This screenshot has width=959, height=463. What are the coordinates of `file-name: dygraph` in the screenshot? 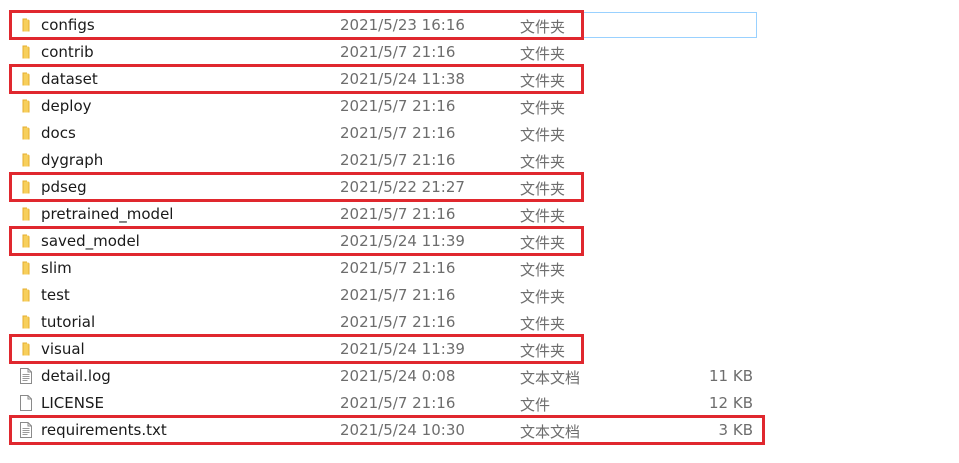 It's located at (72, 160).